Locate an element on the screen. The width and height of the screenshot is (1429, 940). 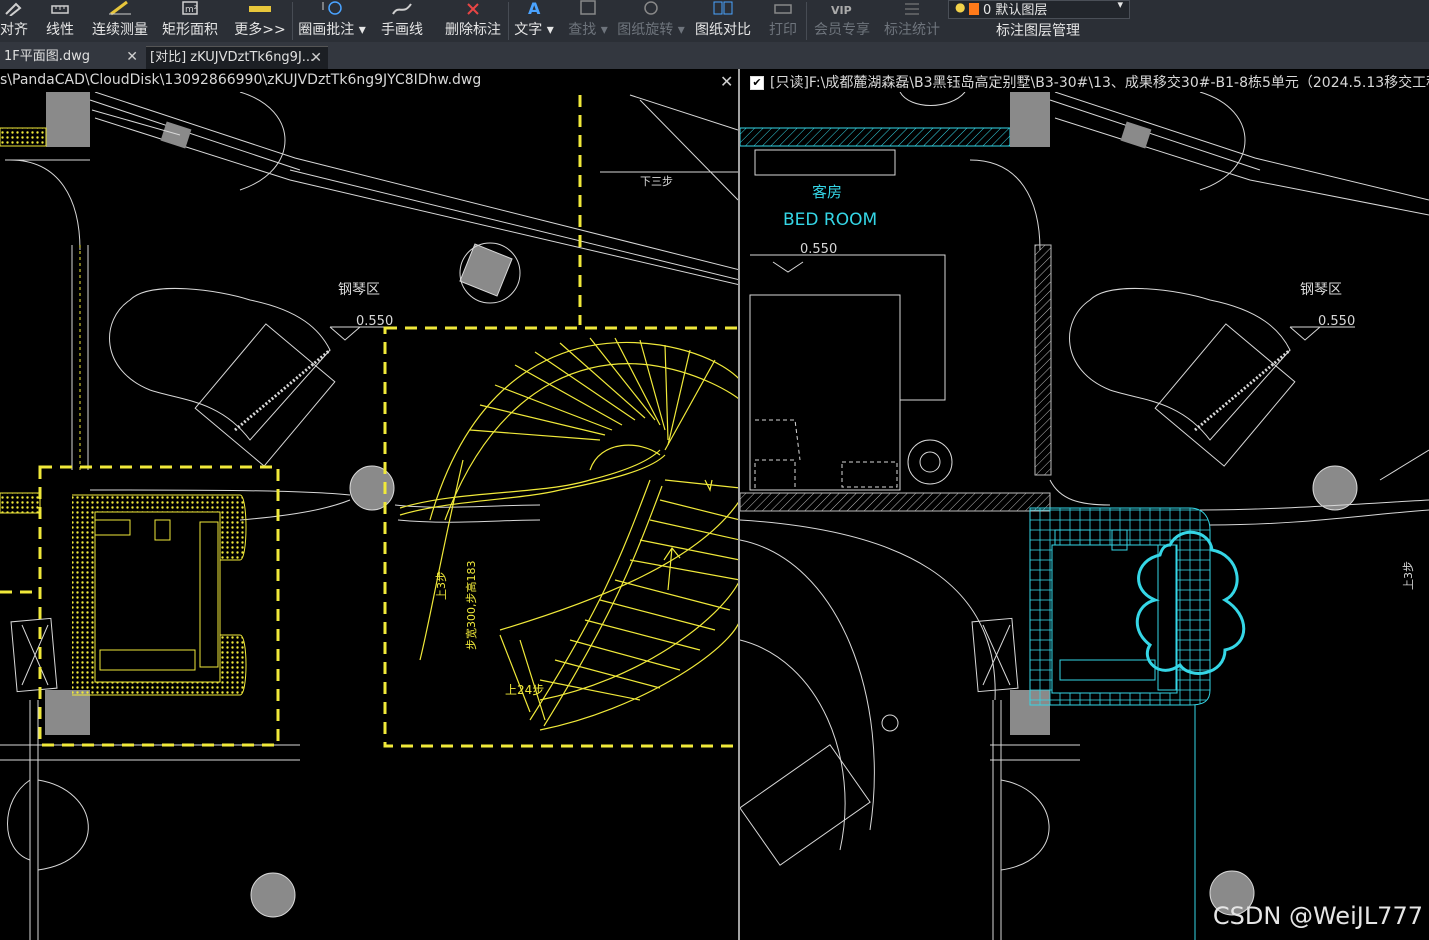
print-icon is located at coordinates (783, 9).